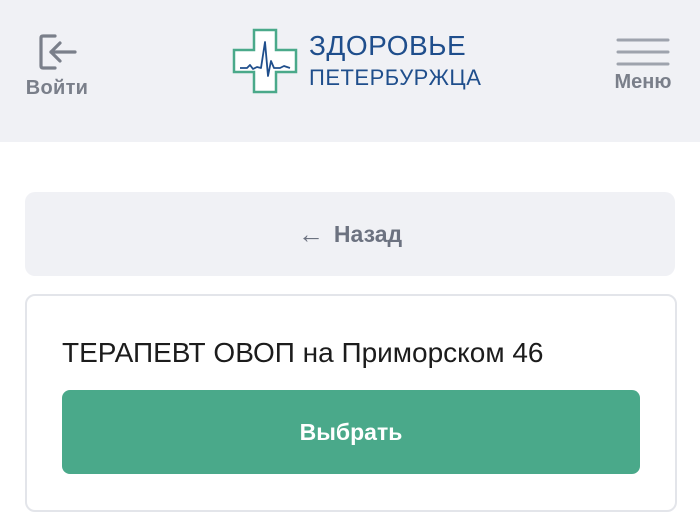  What do you see at coordinates (265, 61) in the screenshot?
I see `medical-cross-cardiogram-icon` at bounding box center [265, 61].